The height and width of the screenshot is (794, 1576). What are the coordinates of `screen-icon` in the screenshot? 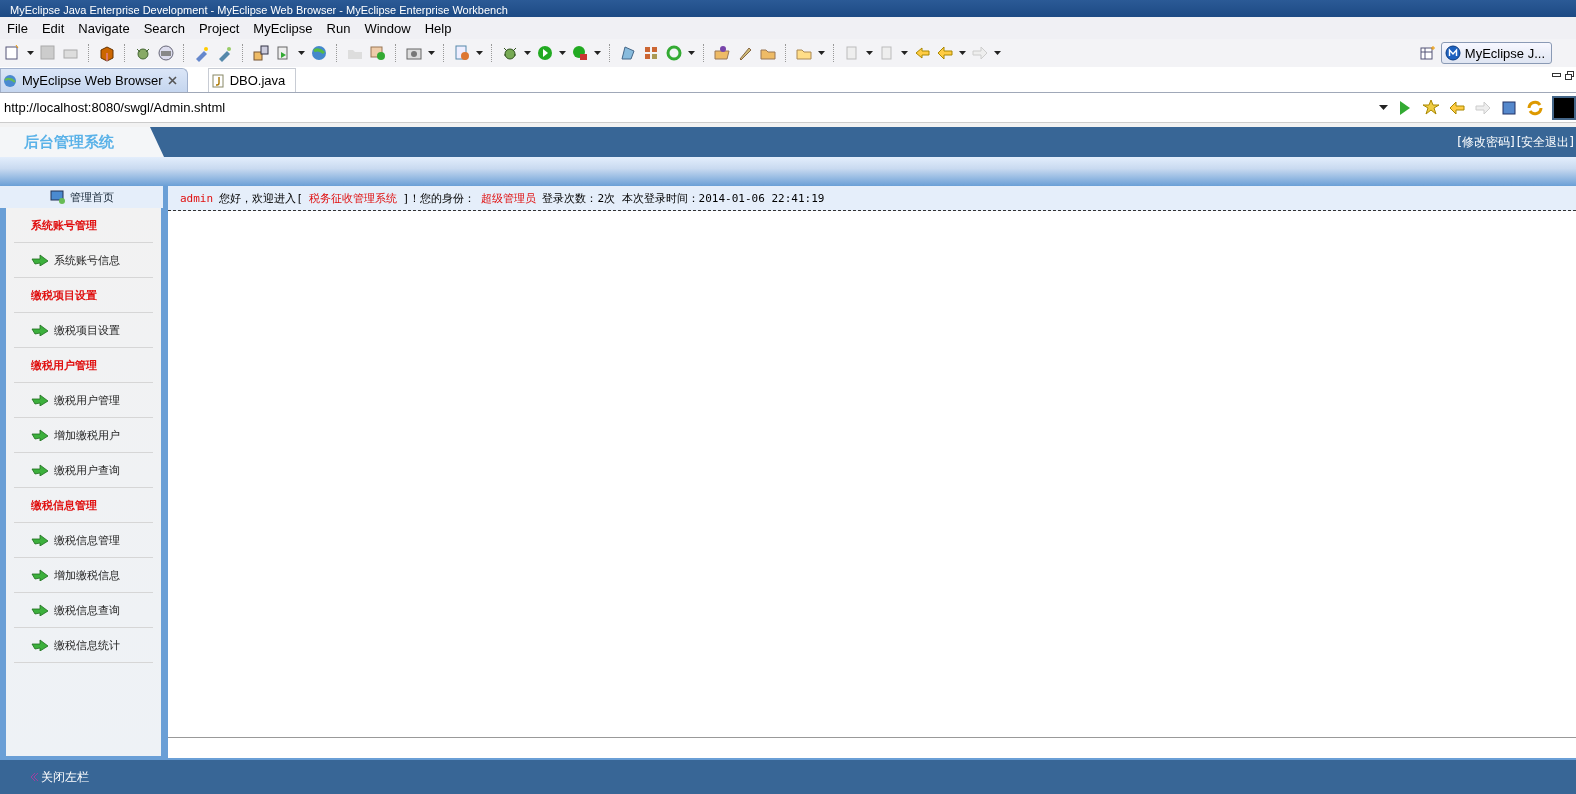 It's located at (1564, 107).